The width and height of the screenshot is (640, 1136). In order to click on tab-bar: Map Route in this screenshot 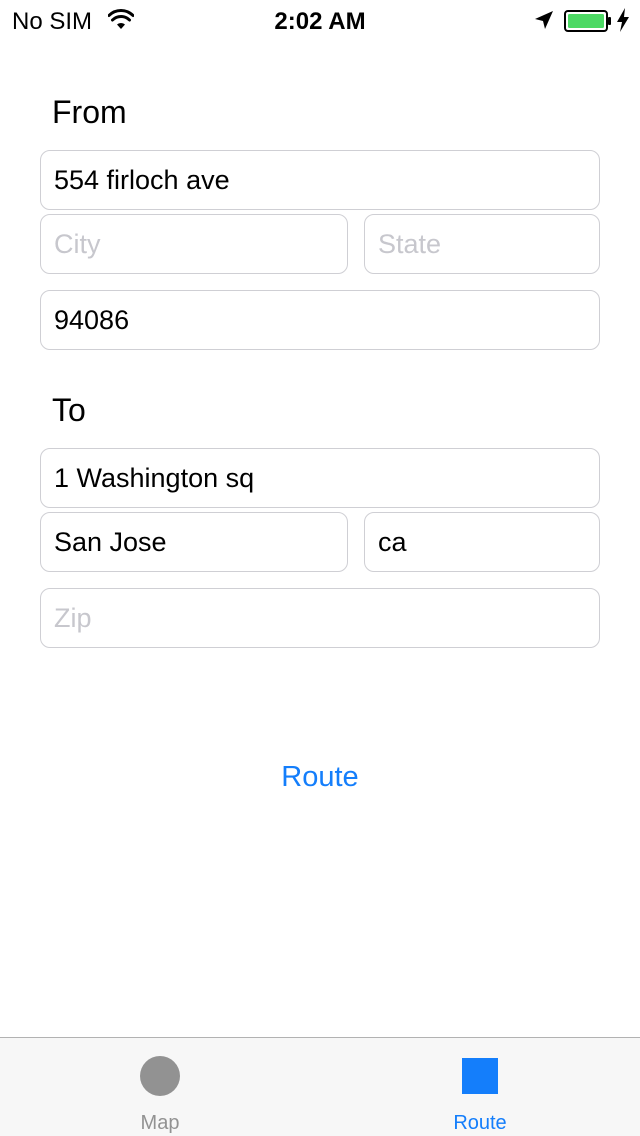, I will do `click(320, 1086)`.